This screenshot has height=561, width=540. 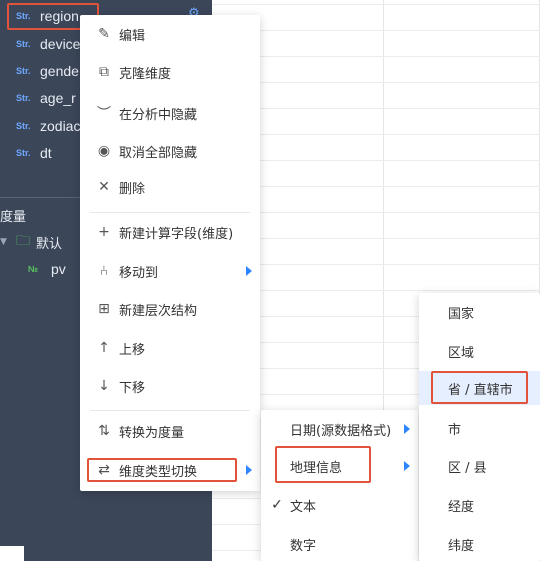 What do you see at coordinates (467, 468) in the screenshot?
I see `menu-item-label: 区 / 县` at bounding box center [467, 468].